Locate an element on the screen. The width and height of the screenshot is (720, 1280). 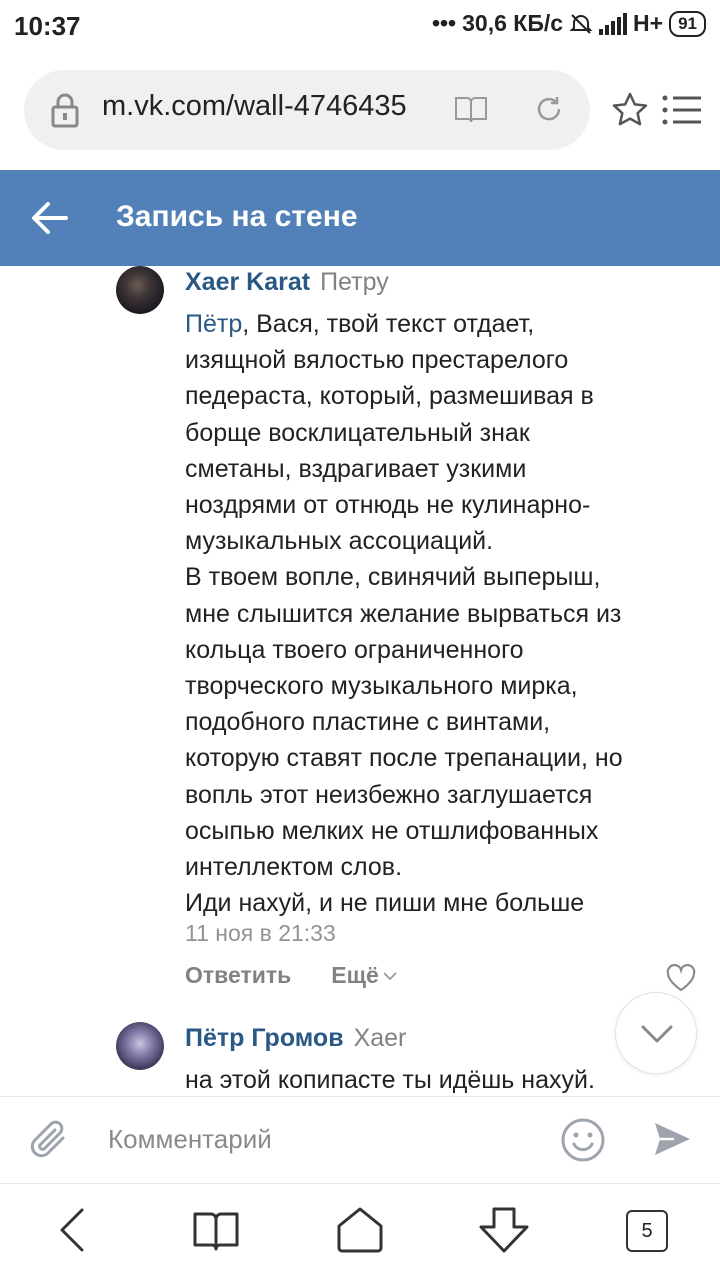
scroll-down-button is located at coordinates (656, 1033).